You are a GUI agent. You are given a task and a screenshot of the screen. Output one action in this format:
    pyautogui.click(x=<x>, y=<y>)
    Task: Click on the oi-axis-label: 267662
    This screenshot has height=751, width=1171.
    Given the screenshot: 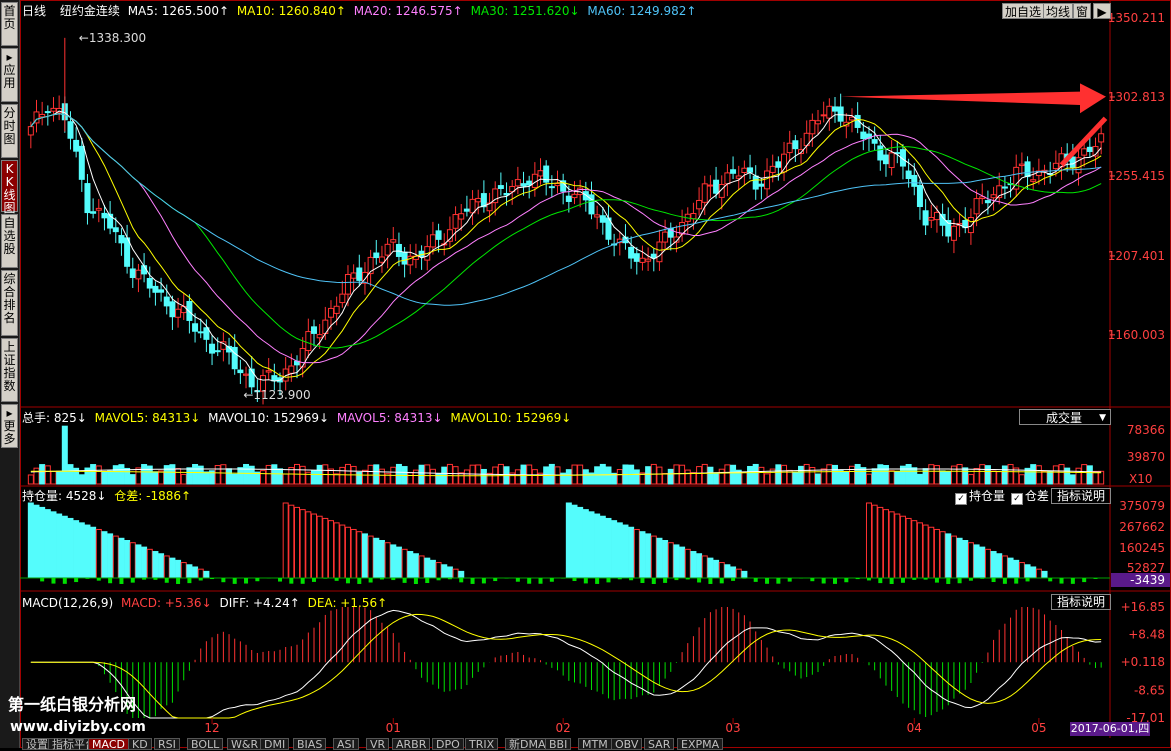 What is the action you would take?
    pyautogui.click(x=1142, y=527)
    